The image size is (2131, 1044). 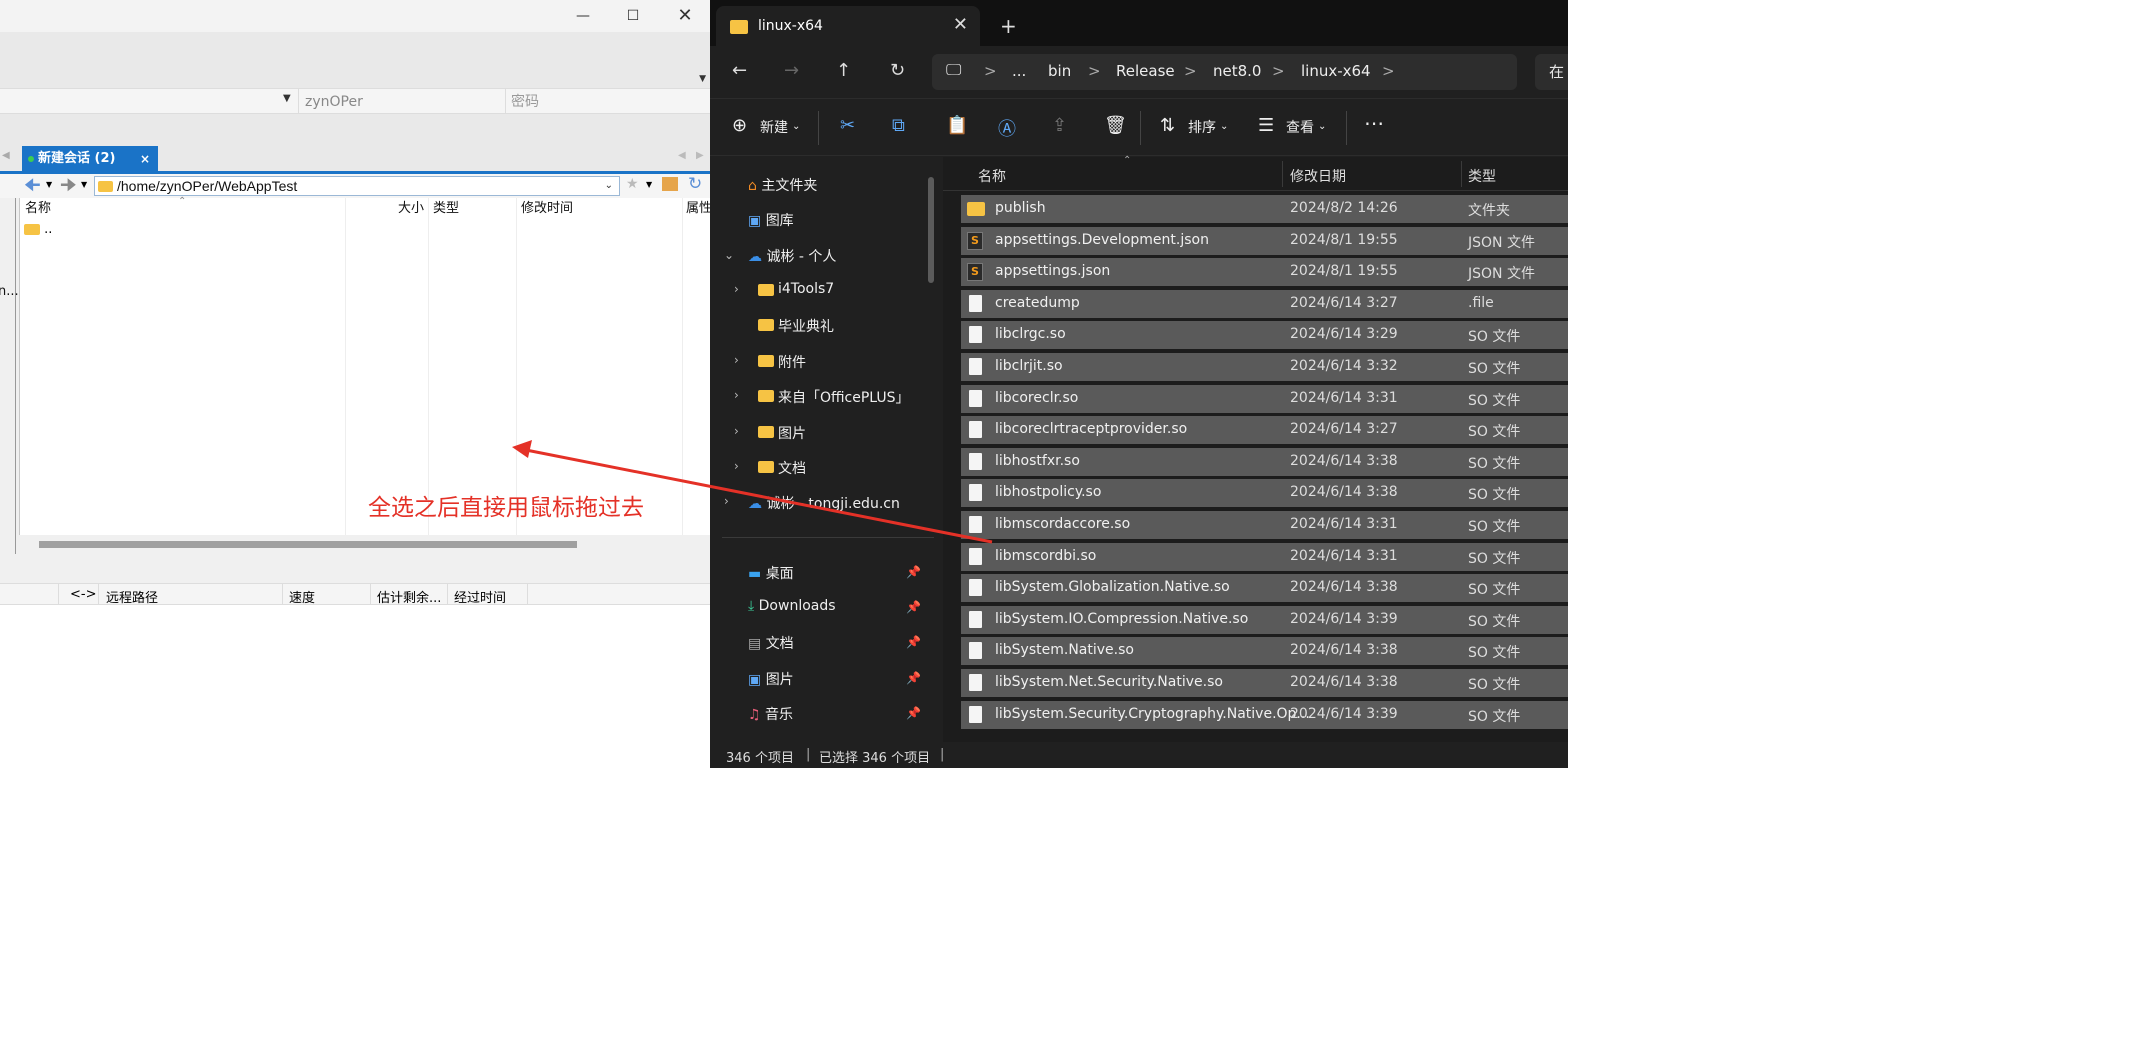 What do you see at coordinates (334, 102) in the screenshot?
I see `username-field: zynOPer` at bounding box center [334, 102].